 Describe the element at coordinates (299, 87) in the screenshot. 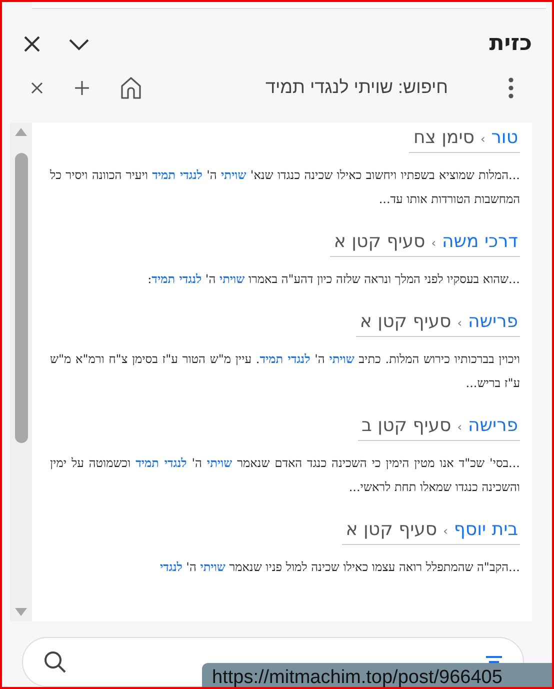

I see `search-tab: חיפוש: שויתי לנגדי תמיד` at that location.